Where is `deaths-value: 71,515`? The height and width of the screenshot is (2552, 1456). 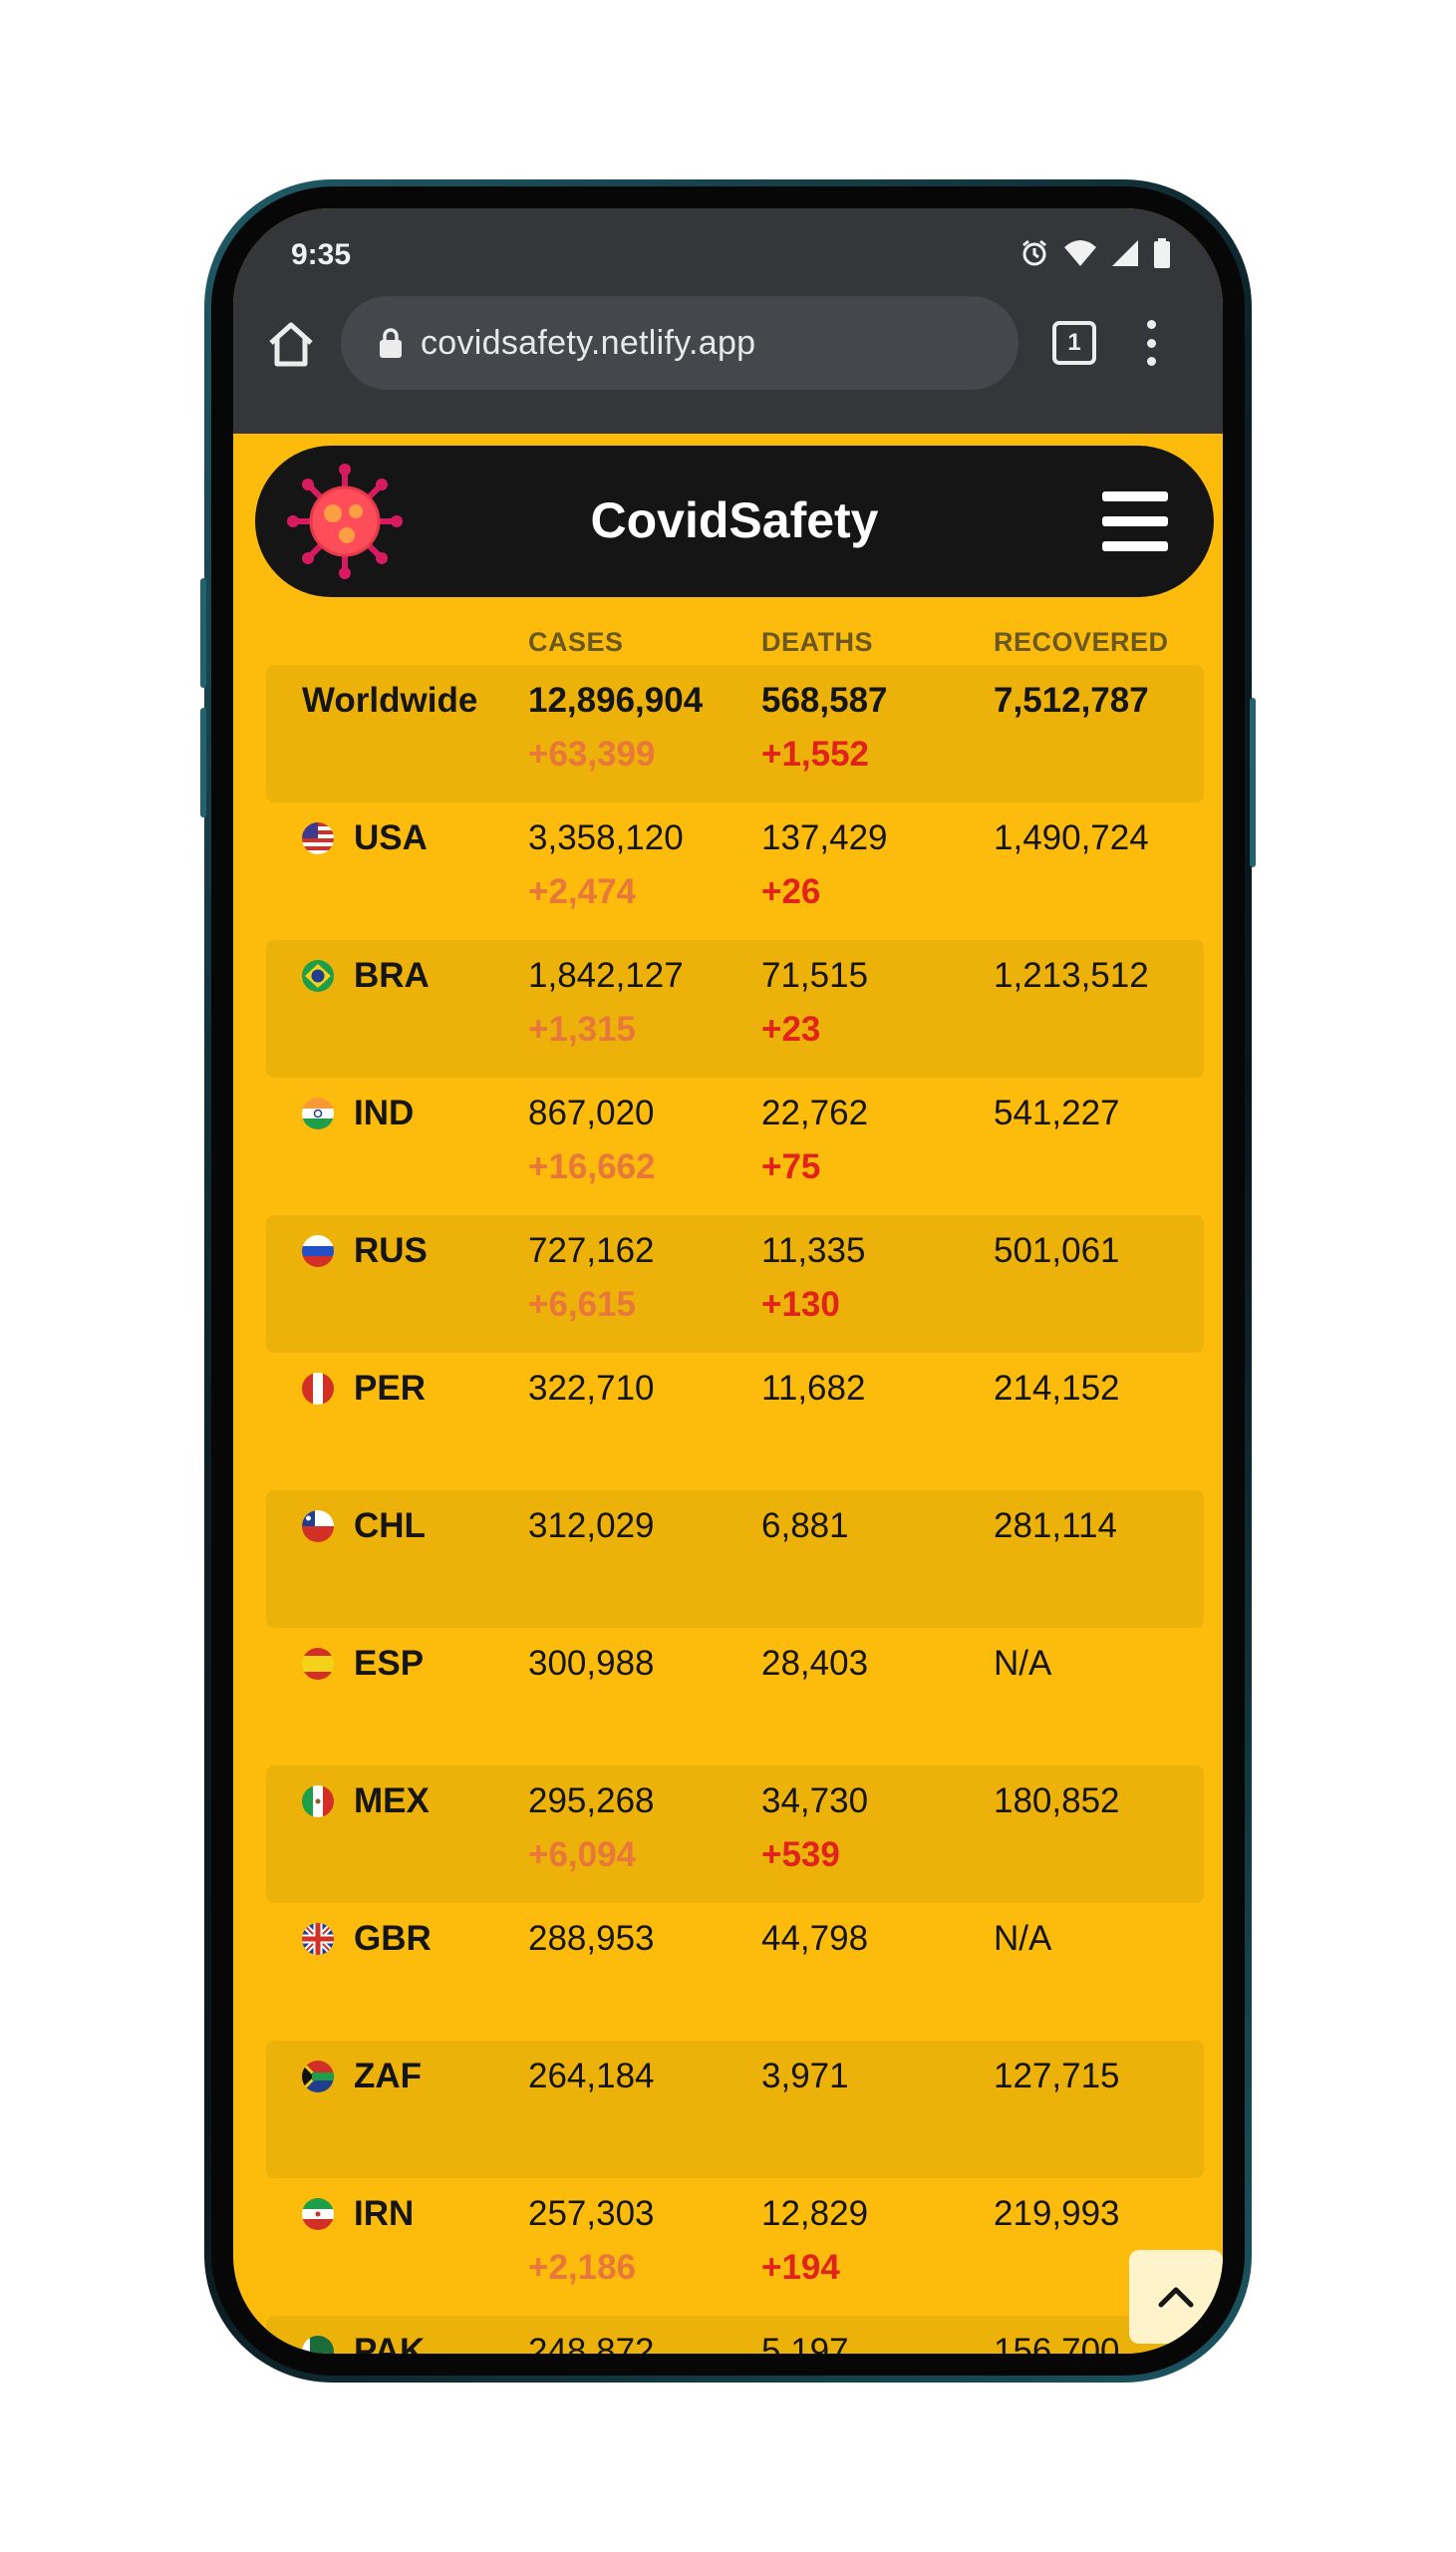
deaths-value: 71,515 is located at coordinates (815, 975).